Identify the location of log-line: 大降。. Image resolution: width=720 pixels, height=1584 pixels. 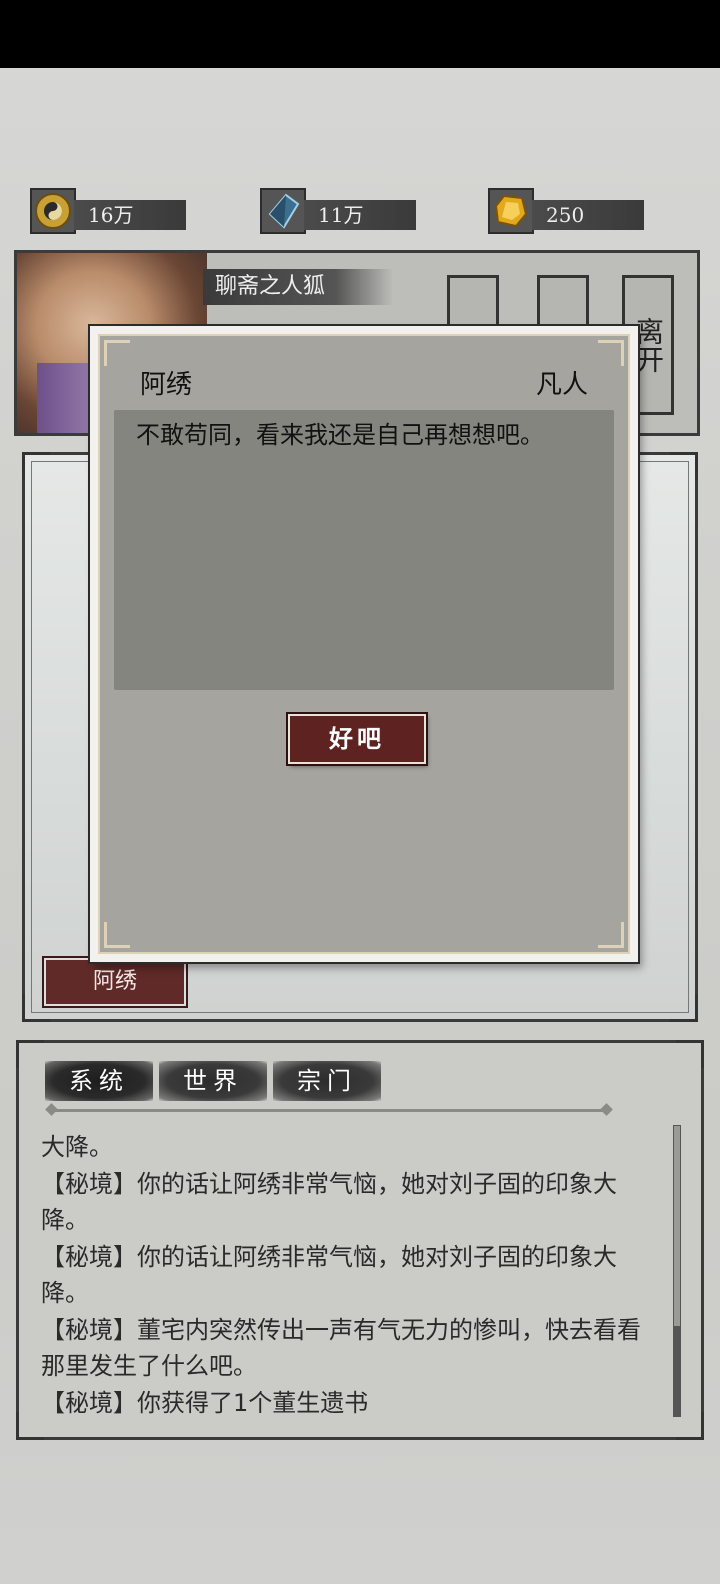
(77, 1147).